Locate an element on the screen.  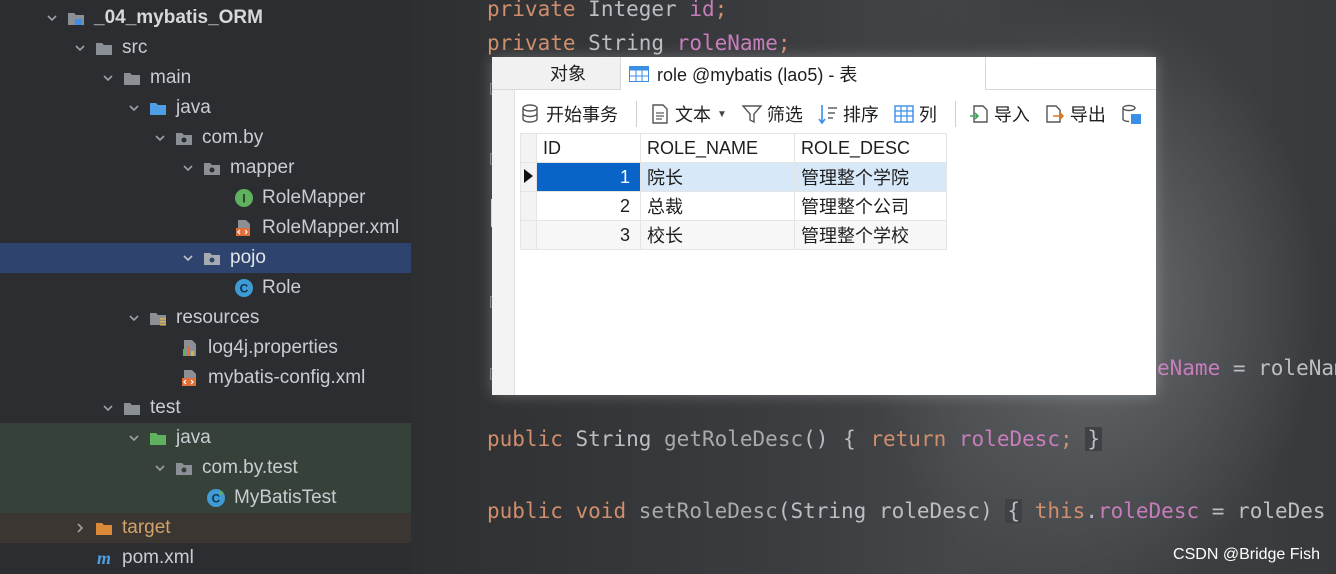
more-tool-button is located at coordinates (1133, 114).